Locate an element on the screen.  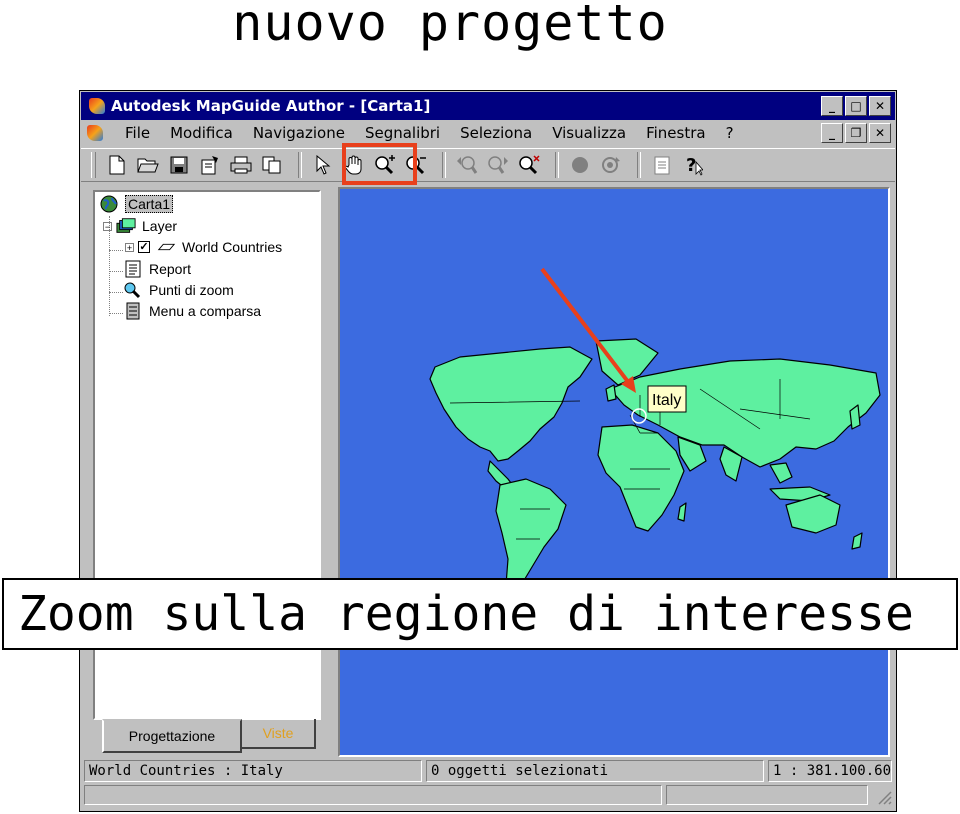
expand-icon: + is located at coordinates (129, 247).